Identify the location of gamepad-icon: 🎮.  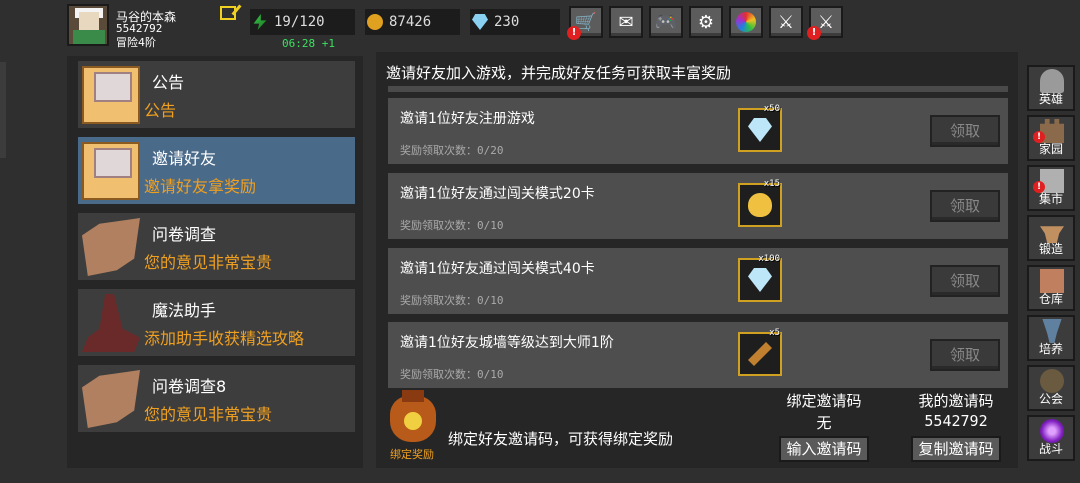
(666, 22).